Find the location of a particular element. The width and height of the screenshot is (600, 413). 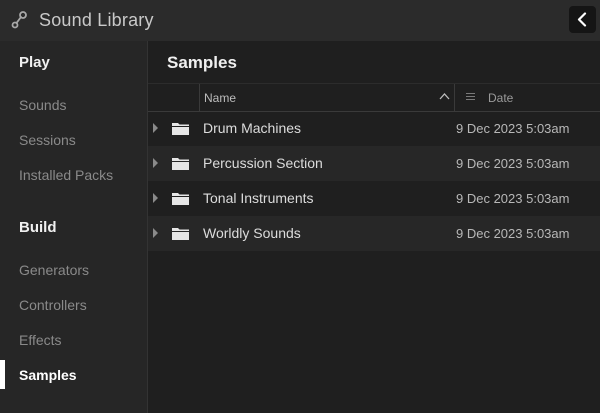

table-row: Tonal Instruments 9 Dec 2023 5:03am is located at coordinates (374, 198).